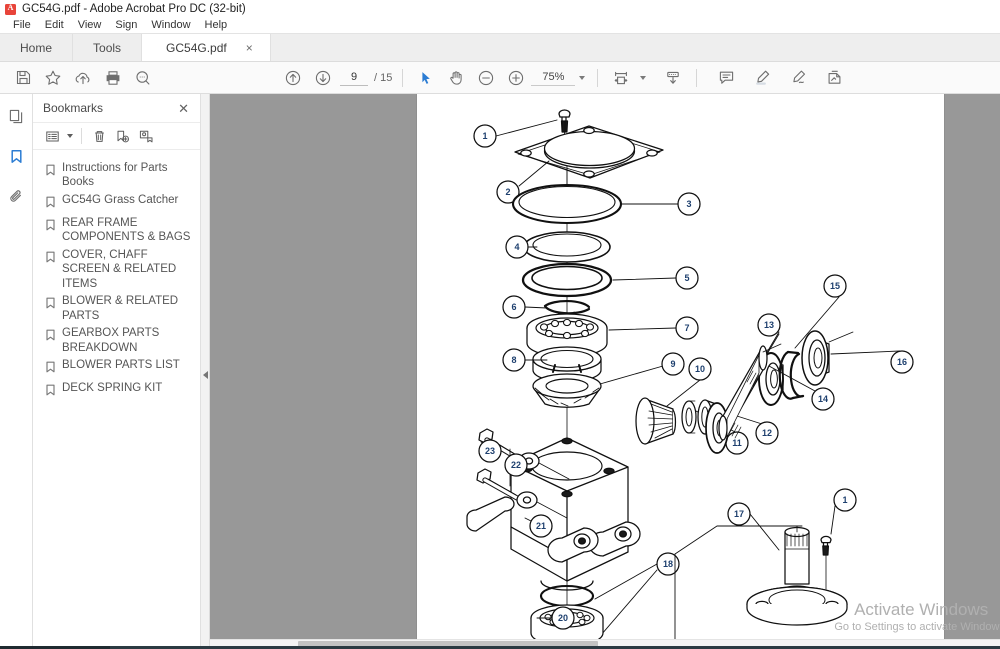 The height and width of the screenshot is (649, 1000). What do you see at coordinates (206, 47) in the screenshot?
I see `tab-document: GC54G.pdf ×` at bounding box center [206, 47].